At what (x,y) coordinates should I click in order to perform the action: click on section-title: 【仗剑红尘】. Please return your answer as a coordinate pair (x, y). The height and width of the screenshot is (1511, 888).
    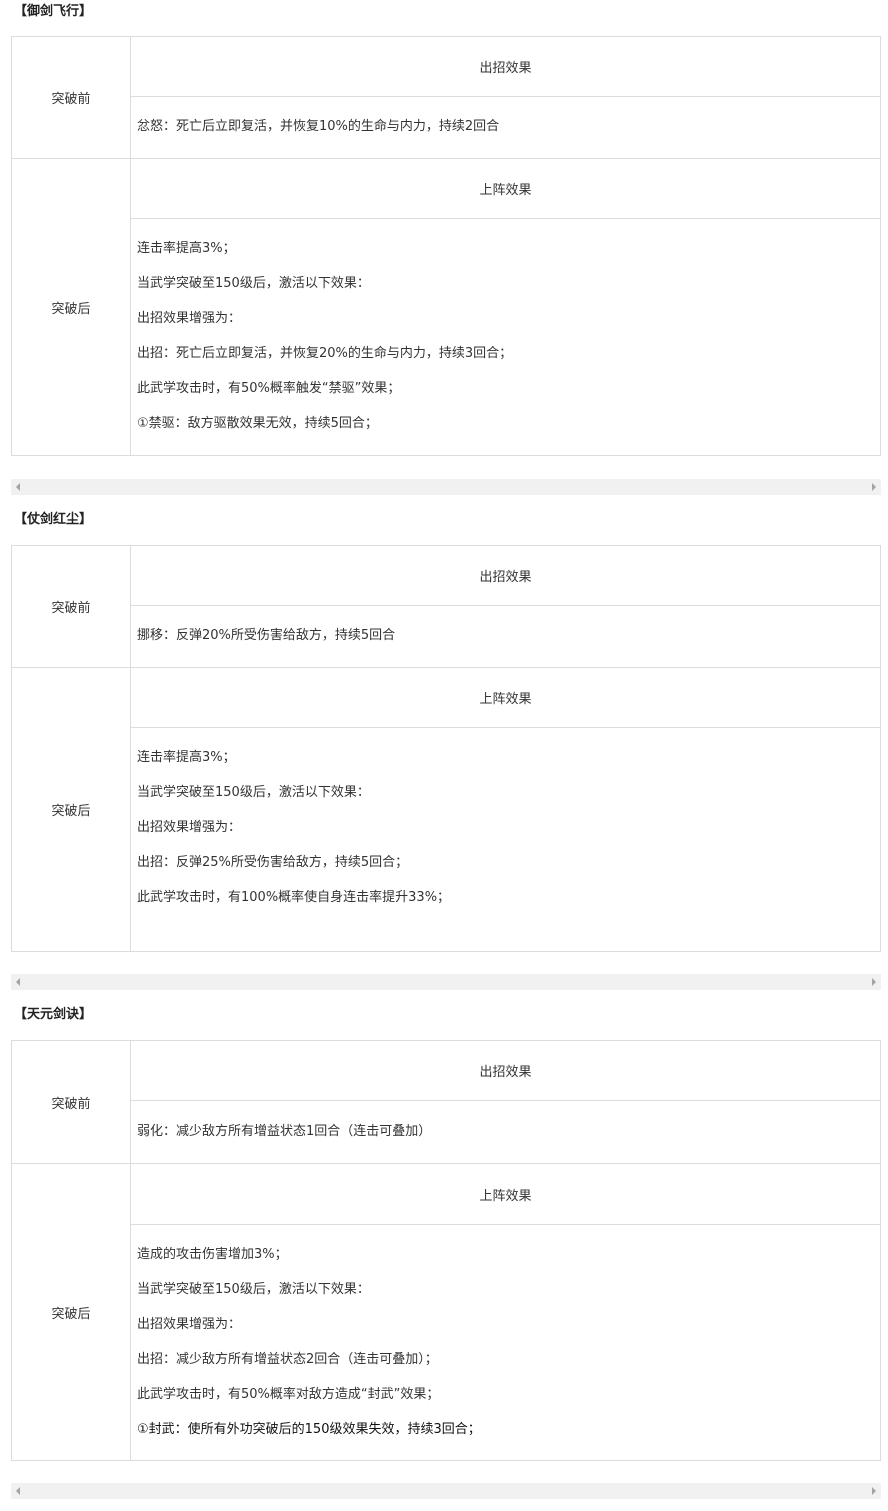
    Looking at the image, I should click on (53, 519).